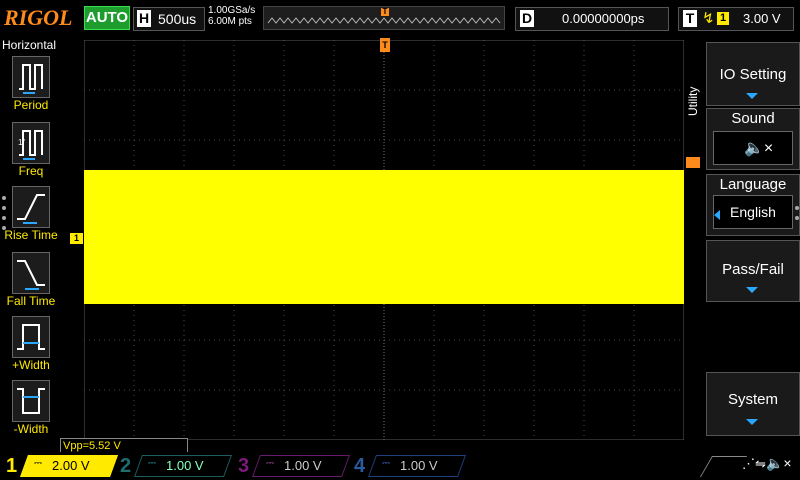  What do you see at coordinates (126, 466) in the screenshot?
I see `channel-2-number: 2` at bounding box center [126, 466].